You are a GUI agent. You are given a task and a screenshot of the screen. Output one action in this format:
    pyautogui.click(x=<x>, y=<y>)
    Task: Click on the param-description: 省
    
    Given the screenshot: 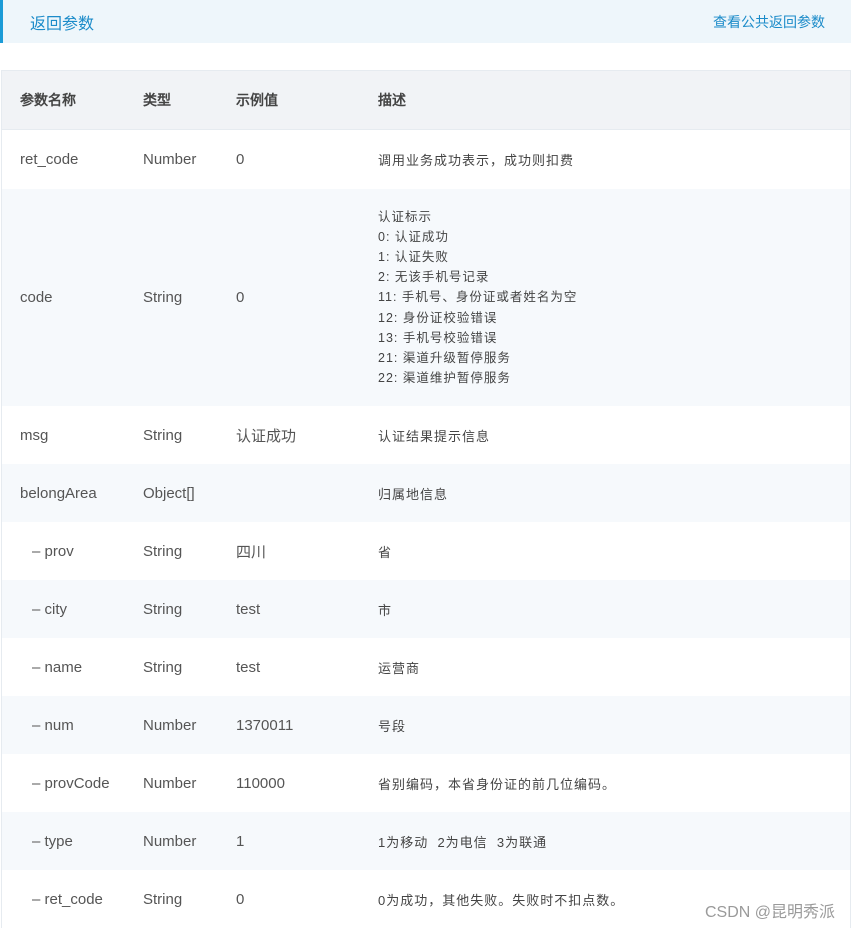 What is the action you would take?
    pyautogui.click(x=385, y=552)
    